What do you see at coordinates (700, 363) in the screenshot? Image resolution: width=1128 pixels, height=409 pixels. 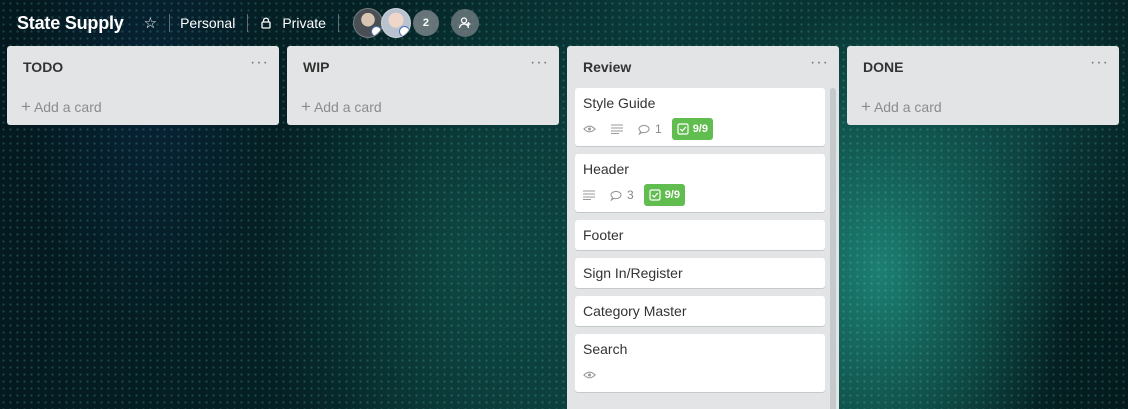 I see `card-search: Search` at bounding box center [700, 363].